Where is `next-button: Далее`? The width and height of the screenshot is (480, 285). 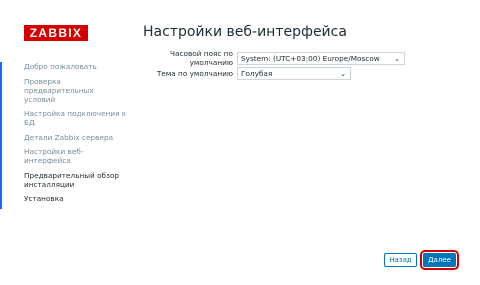 next-button: Далее is located at coordinates (439, 260).